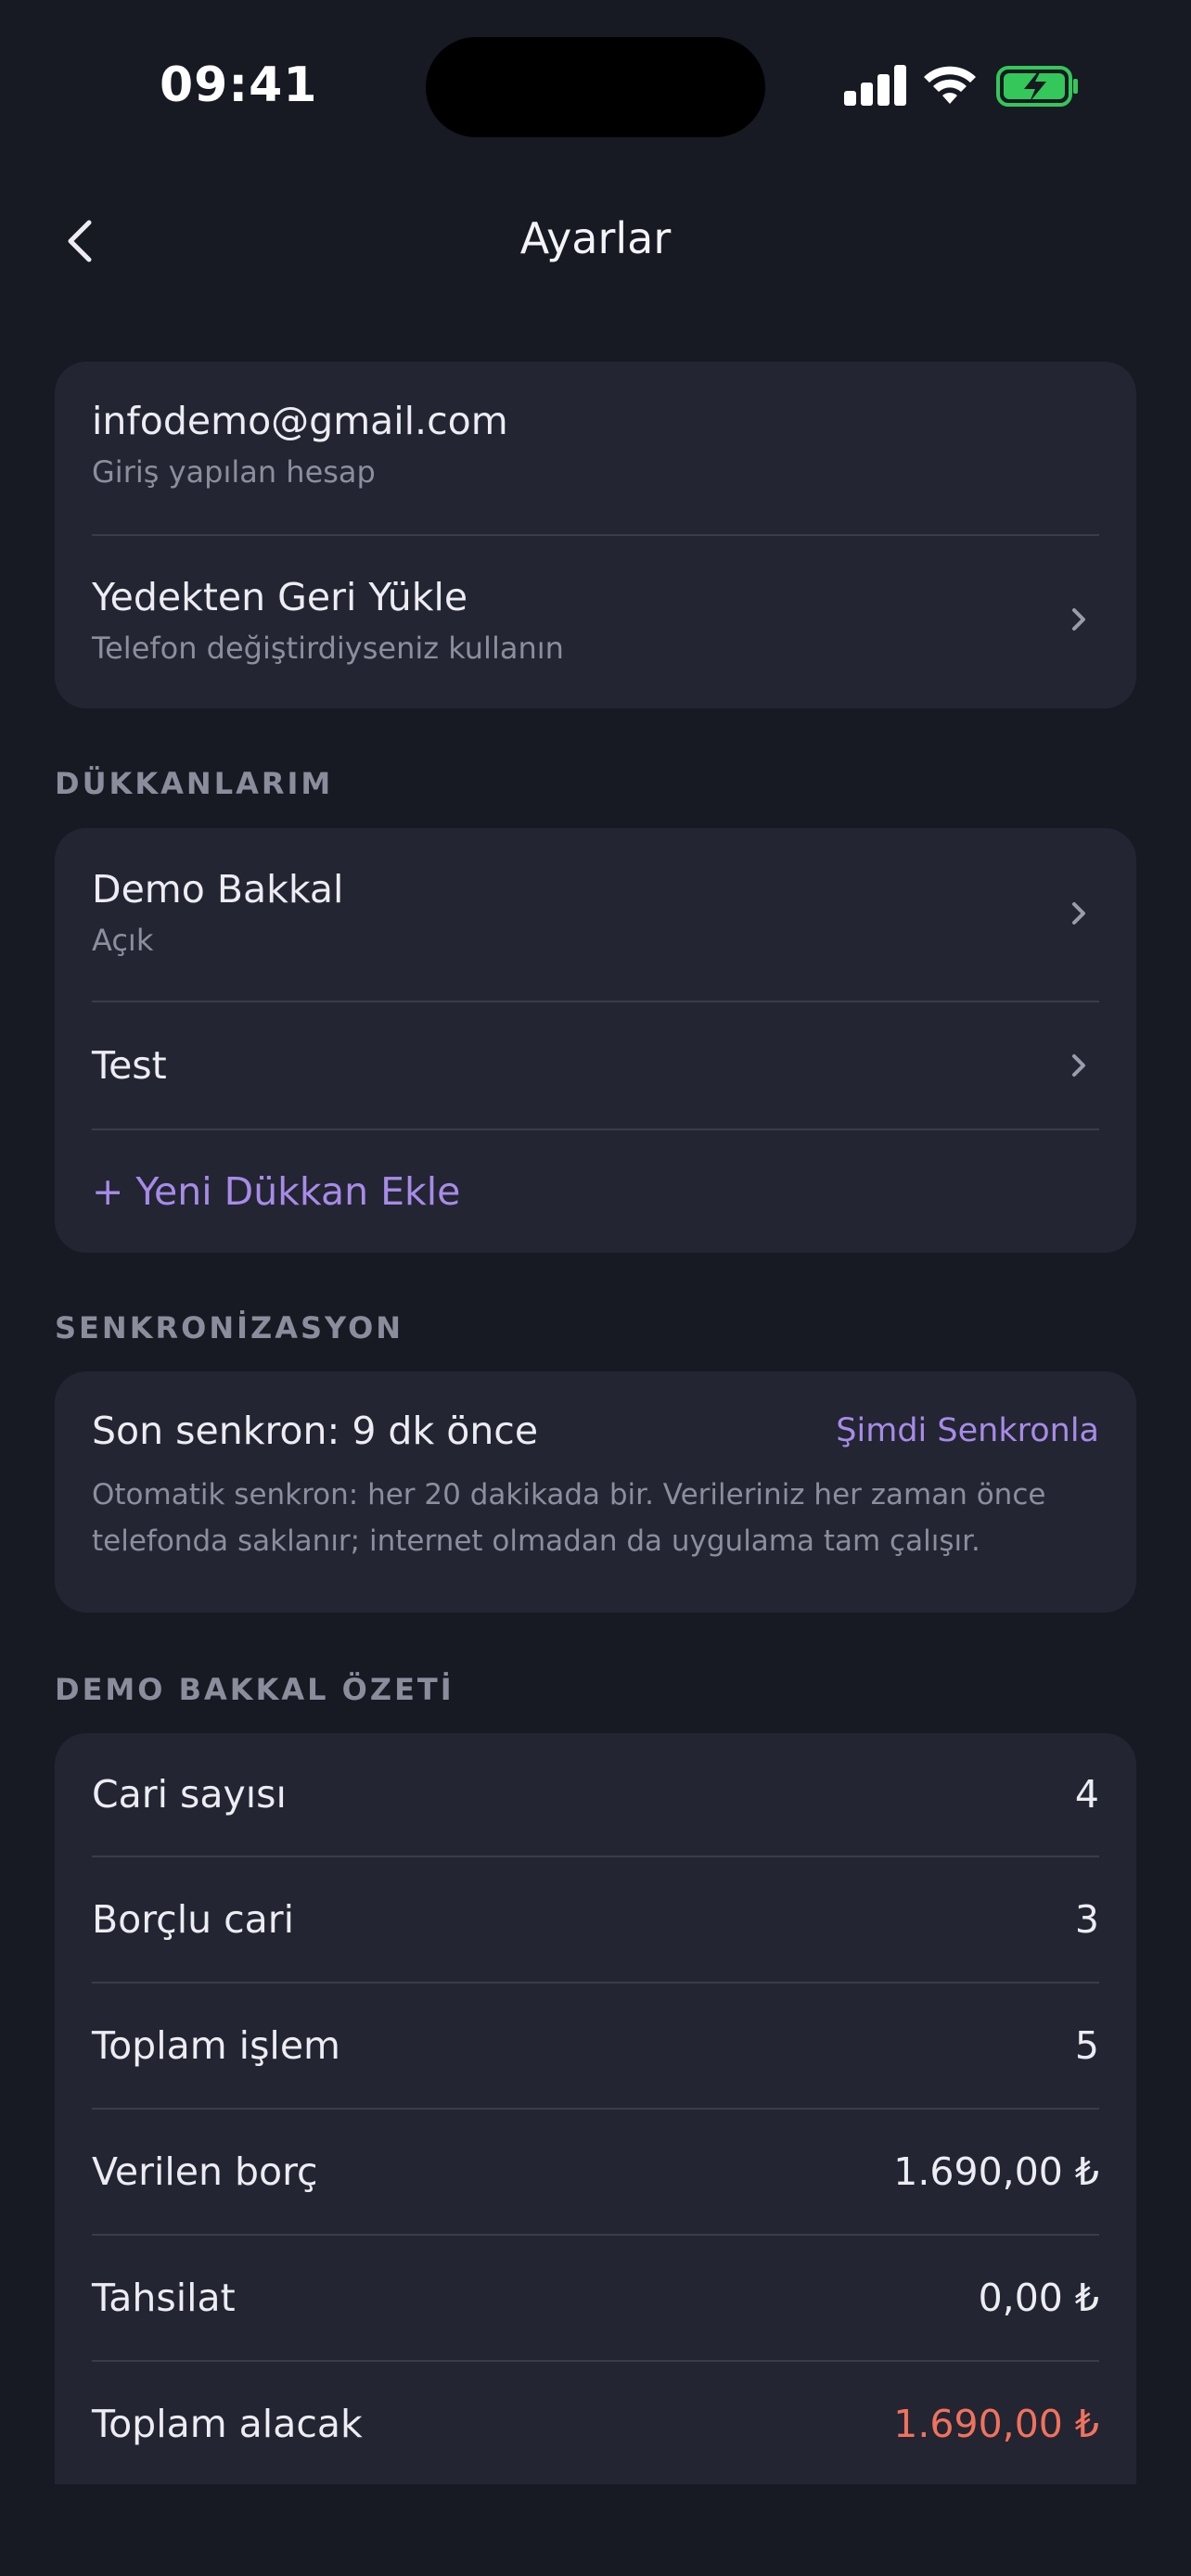  I want to click on summary-row: Tahsilat 0,00 ₺, so click(595, 2298).